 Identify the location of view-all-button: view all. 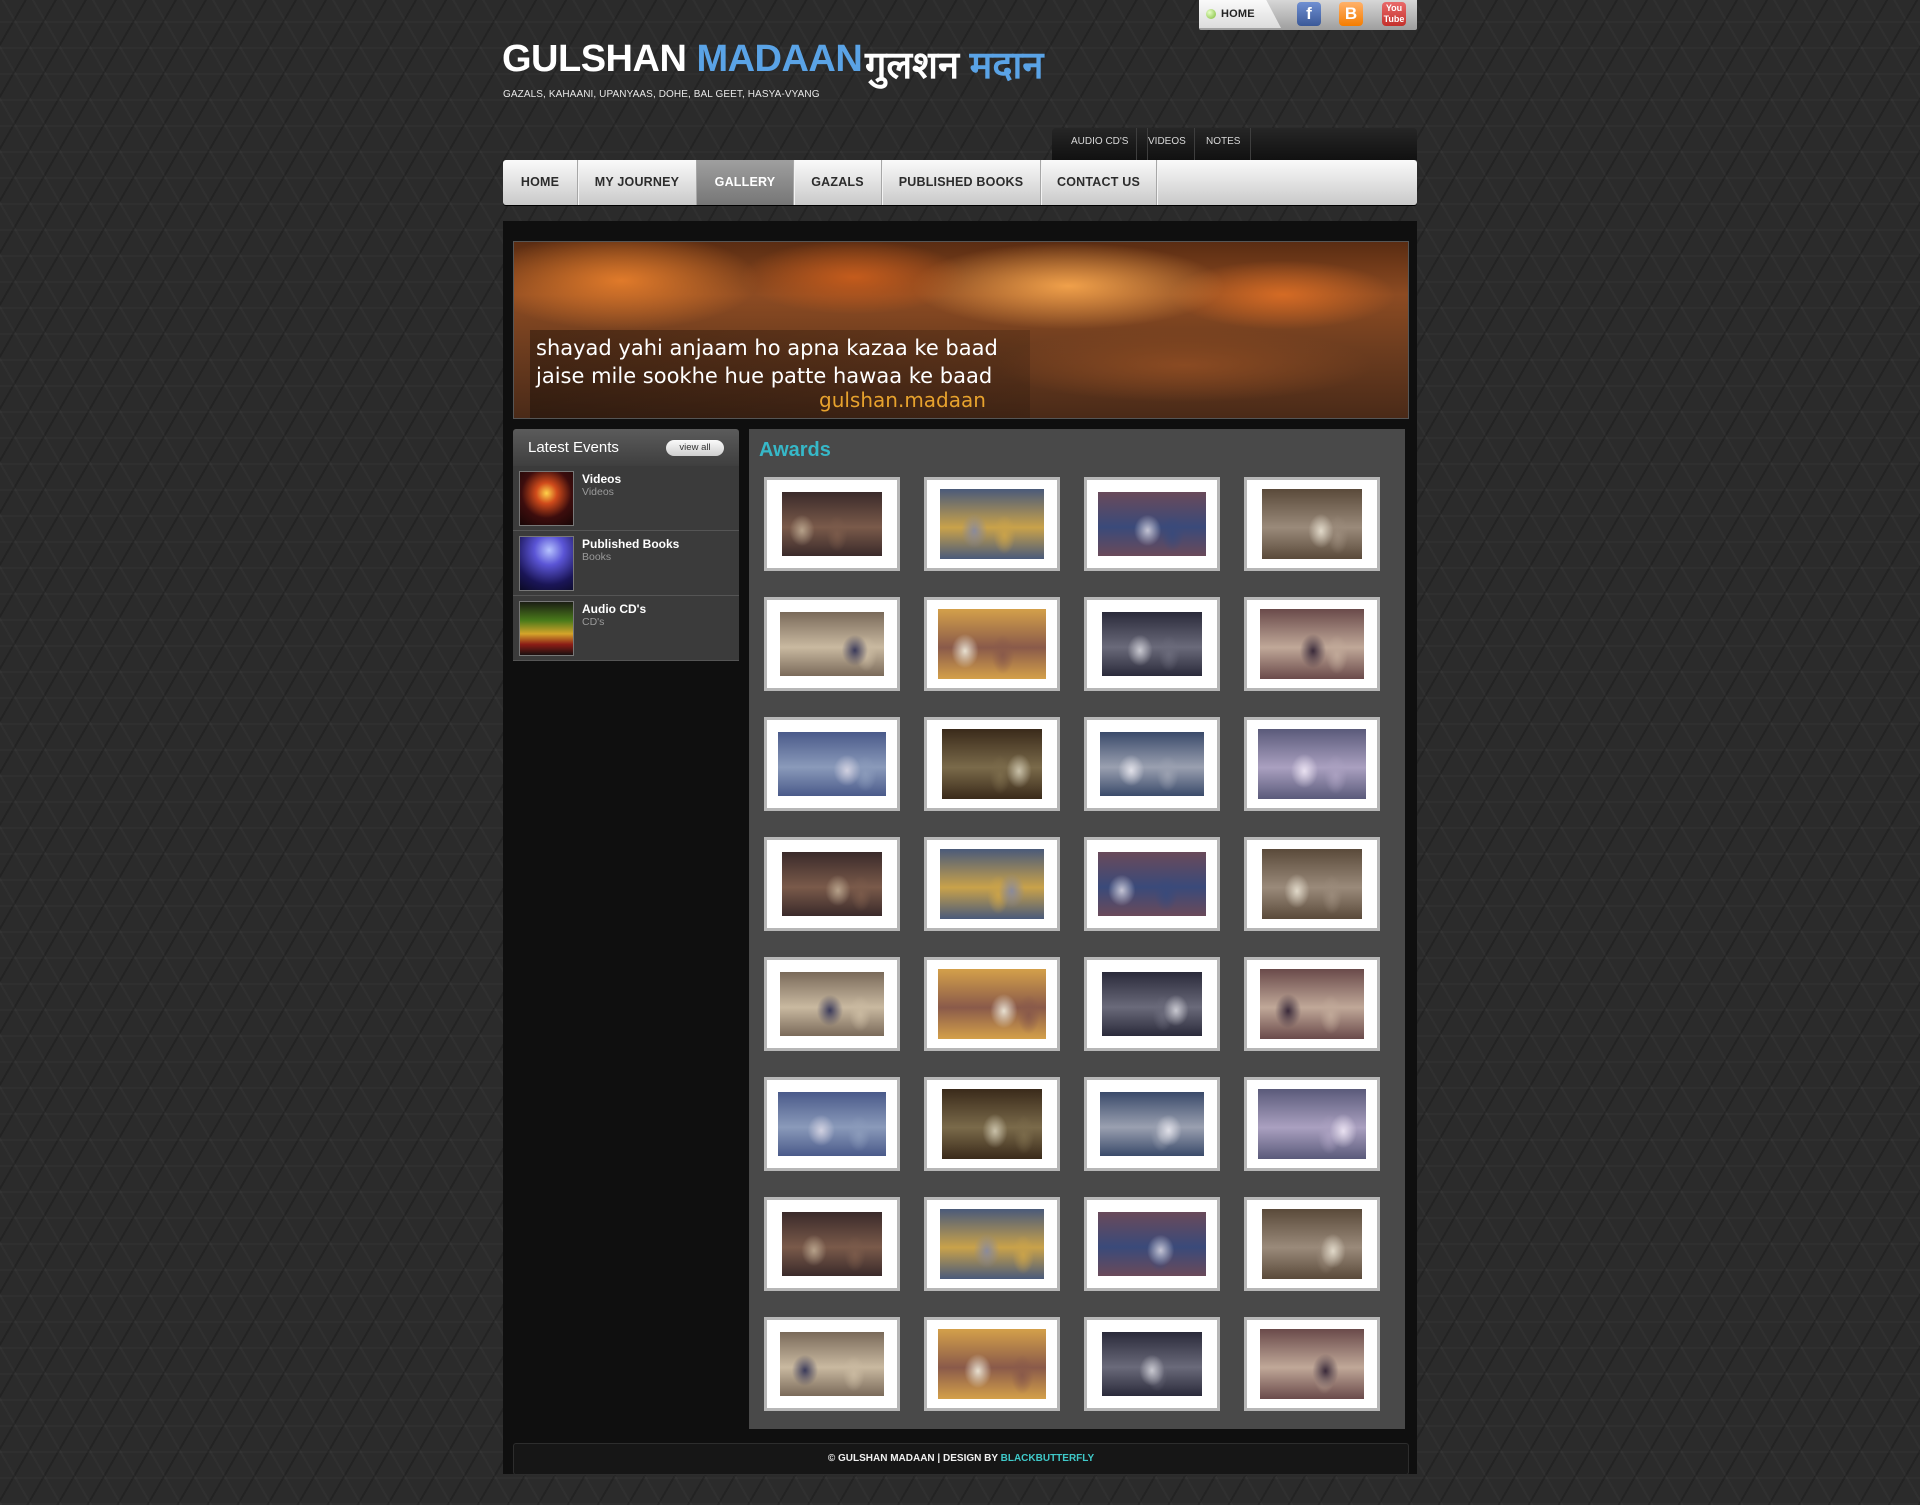
(695, 448).